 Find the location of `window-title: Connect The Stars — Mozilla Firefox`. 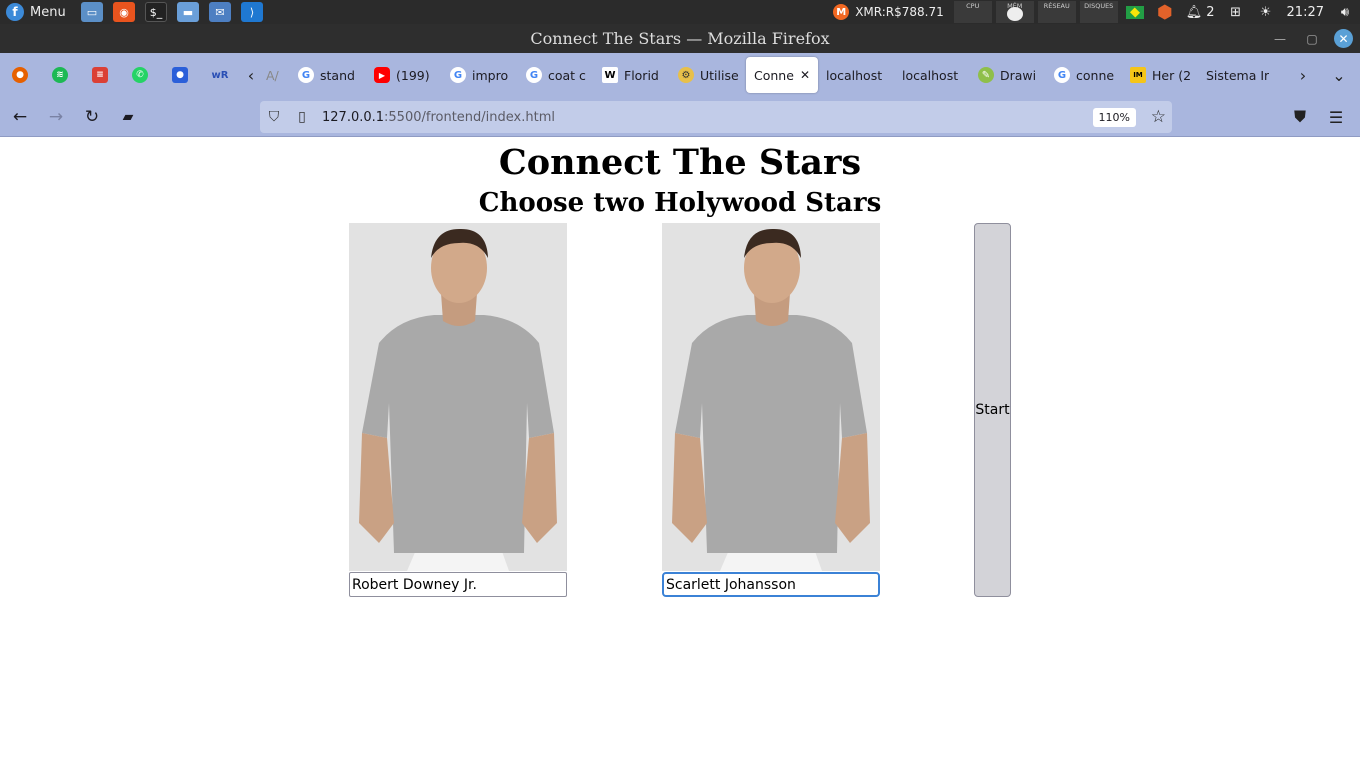

window-title: Connect The Stars — Mozilla Firefox is located at coordinates (680, 38).